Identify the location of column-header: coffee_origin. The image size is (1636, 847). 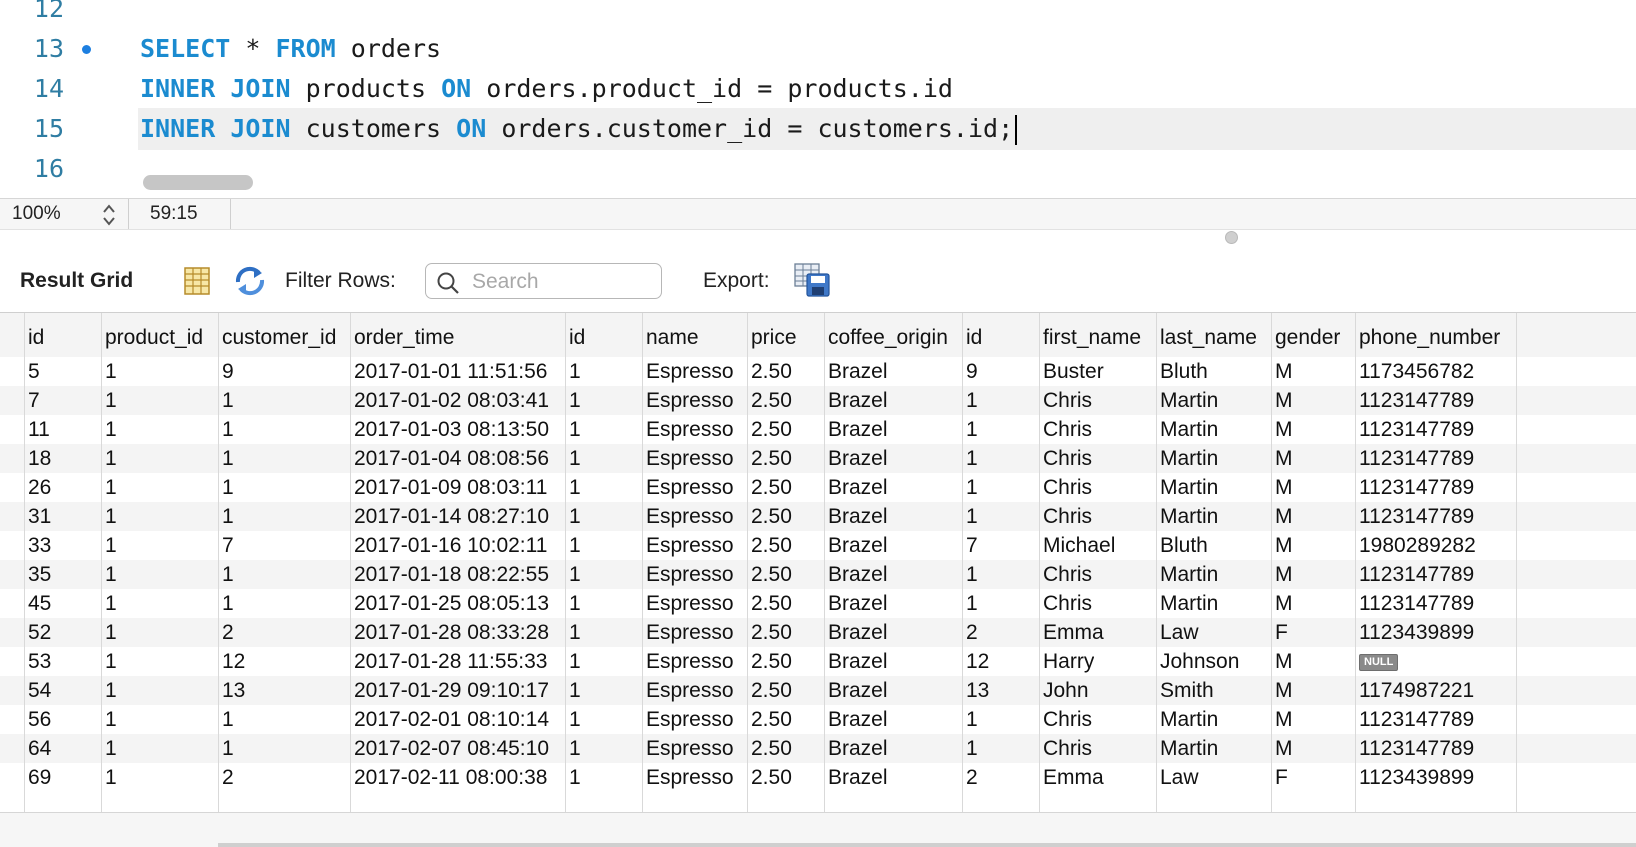
(888, 338).